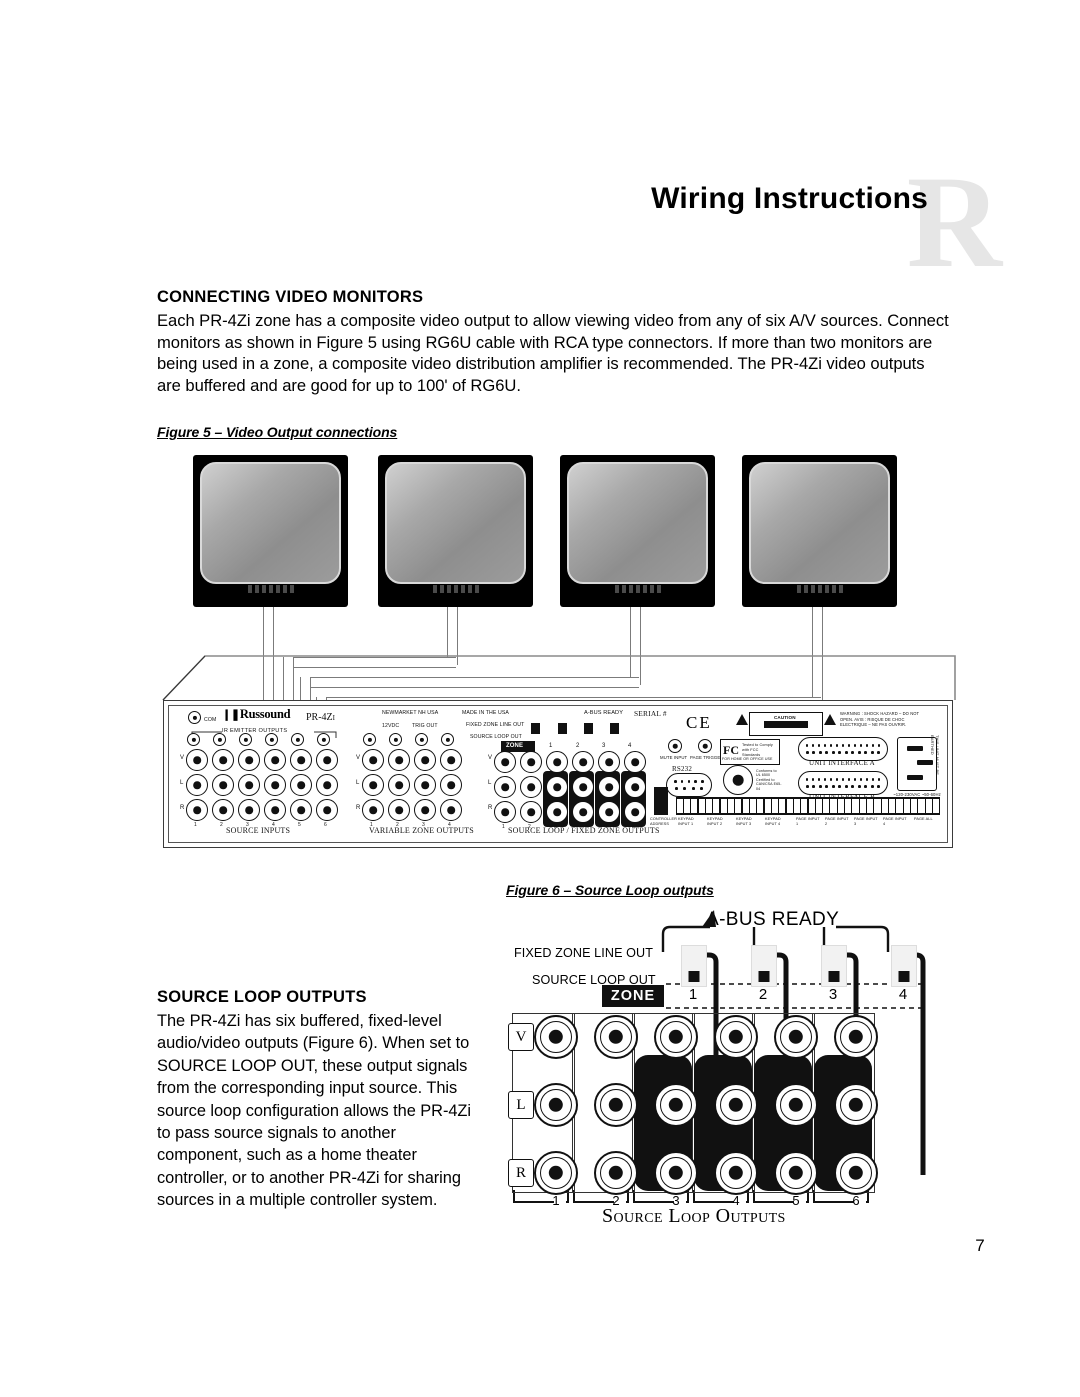 This screenshot has width=1080, height=1397. I want to click on com-label: COM, so click(210, 720).